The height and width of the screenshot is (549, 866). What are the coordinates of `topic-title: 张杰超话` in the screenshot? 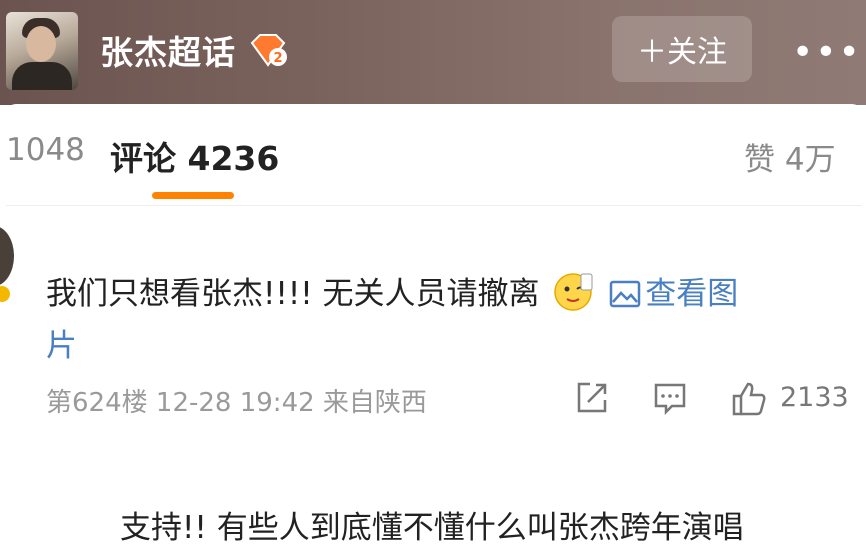 It's located at (168, 52).